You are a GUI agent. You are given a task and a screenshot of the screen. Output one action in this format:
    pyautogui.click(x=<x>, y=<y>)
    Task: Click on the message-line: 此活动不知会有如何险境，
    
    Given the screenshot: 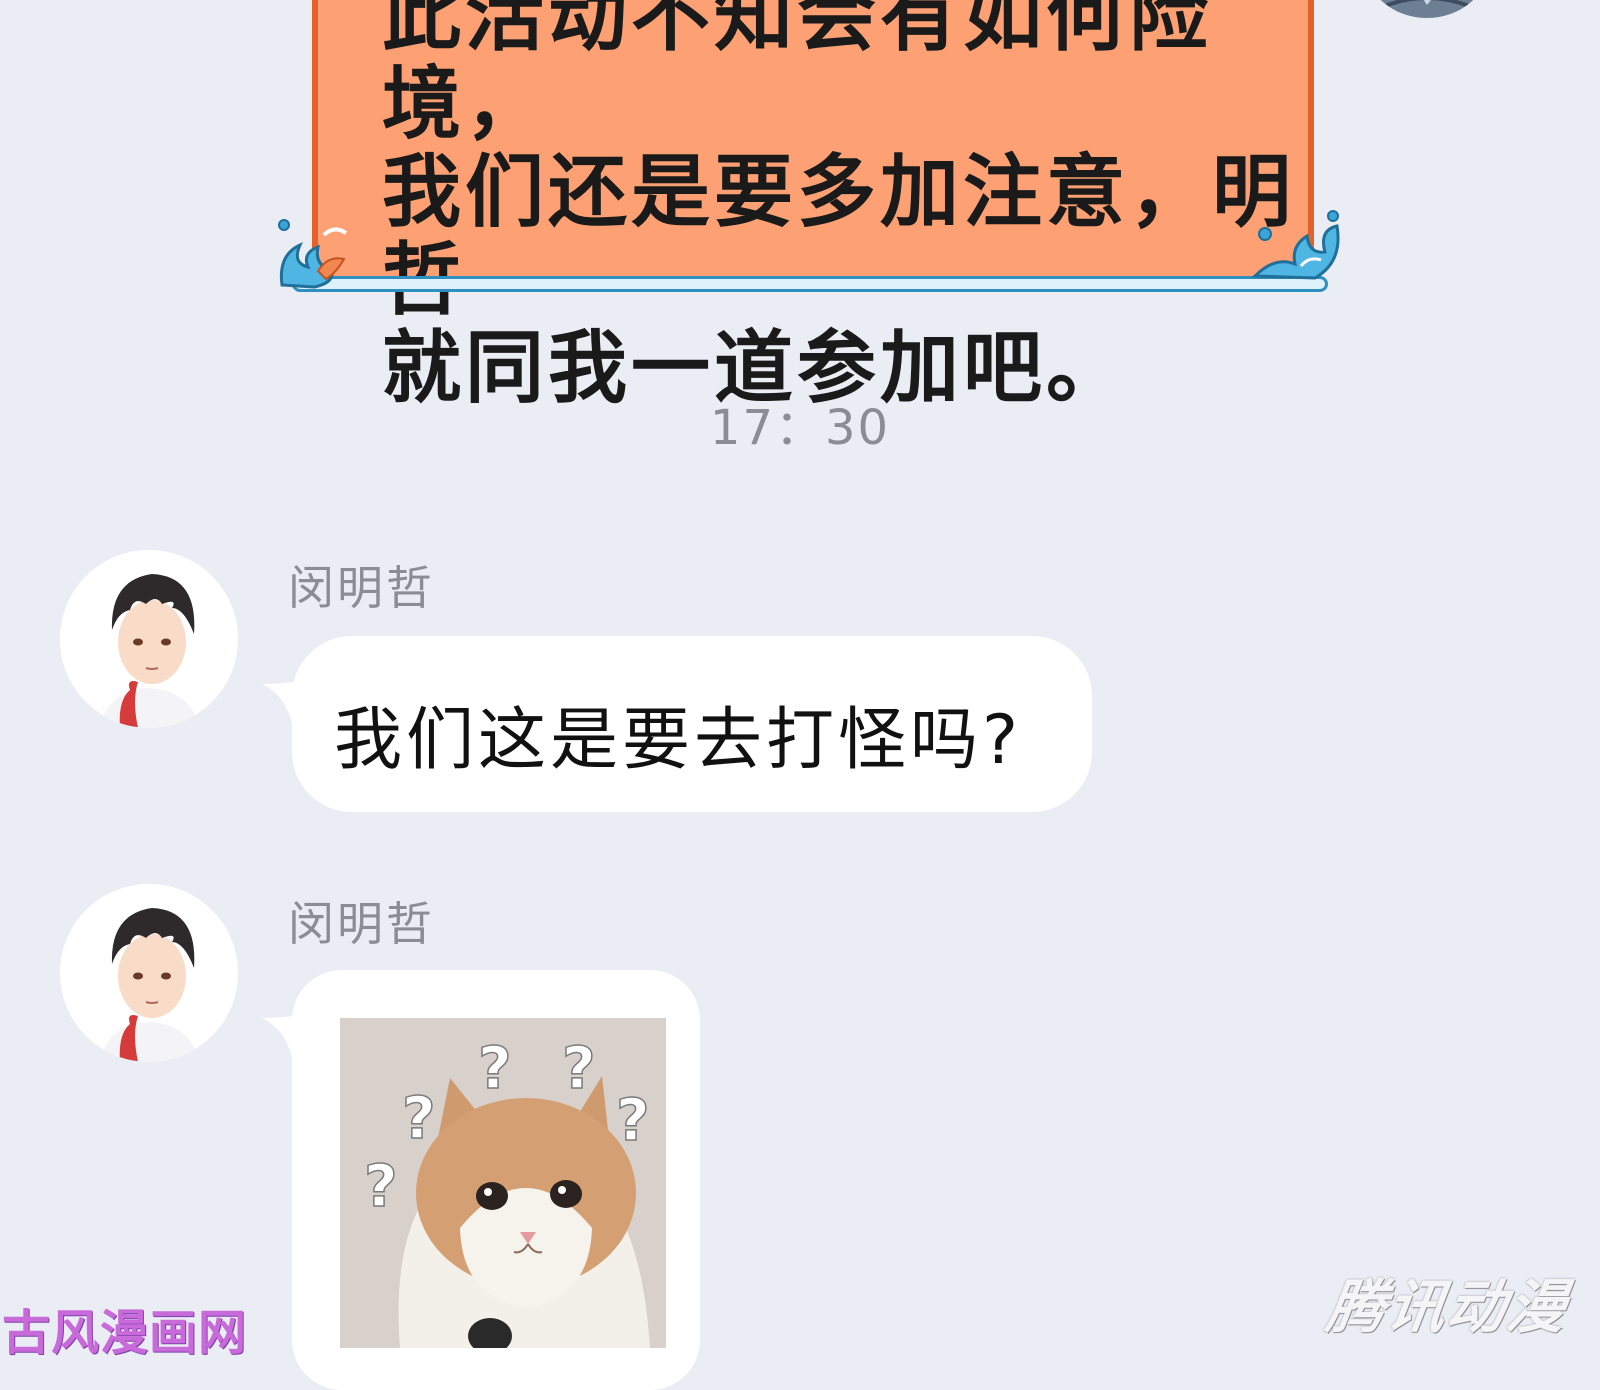 What is the action you would take?
    pyautogui.click(x=797, y=75)
    